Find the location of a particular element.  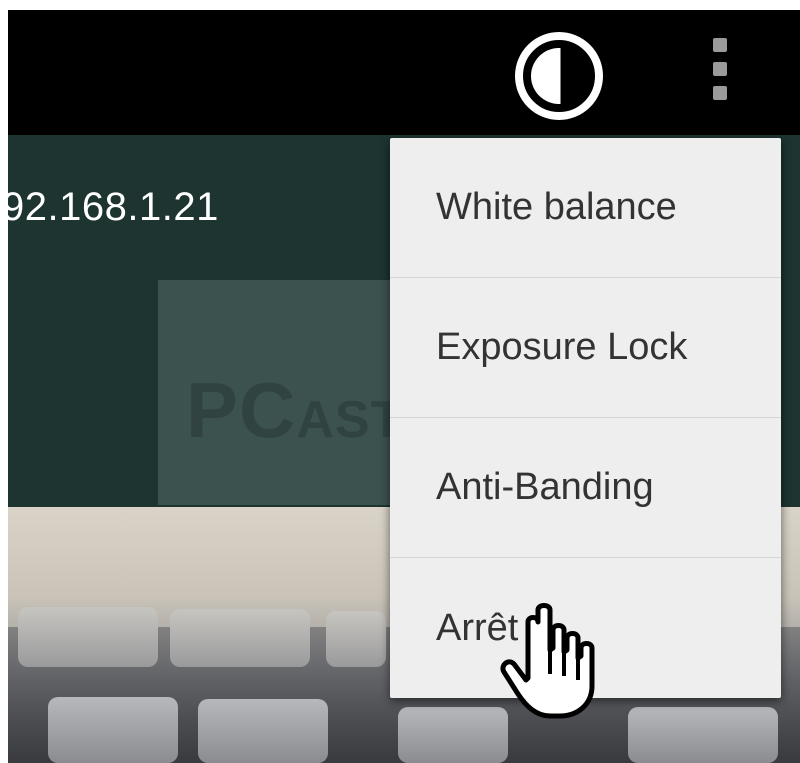

hand-pointer-icon is located at coordinates (547, 661).